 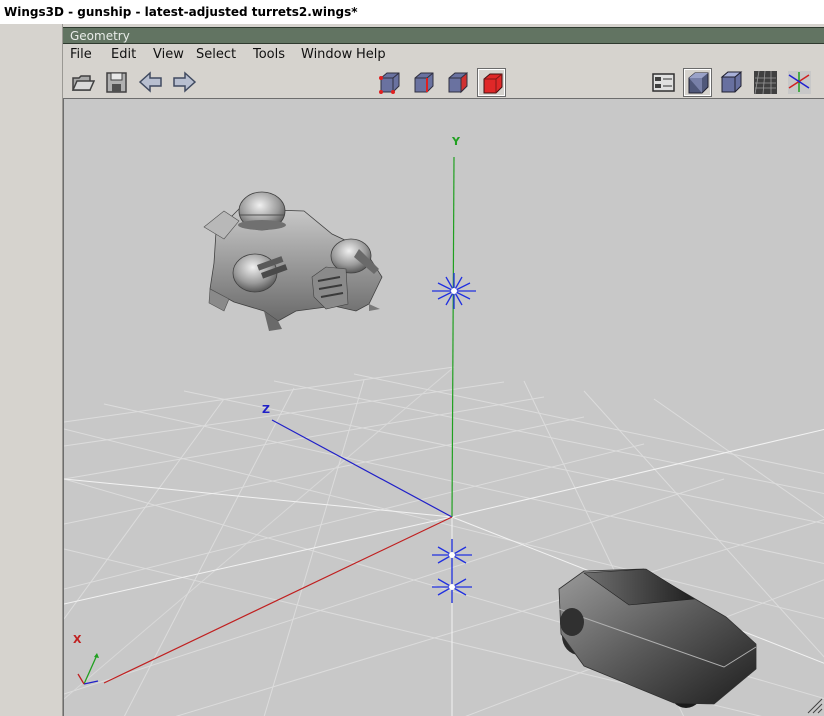 I want to click on wireframe-shading-button, so click(x=731, y=82).